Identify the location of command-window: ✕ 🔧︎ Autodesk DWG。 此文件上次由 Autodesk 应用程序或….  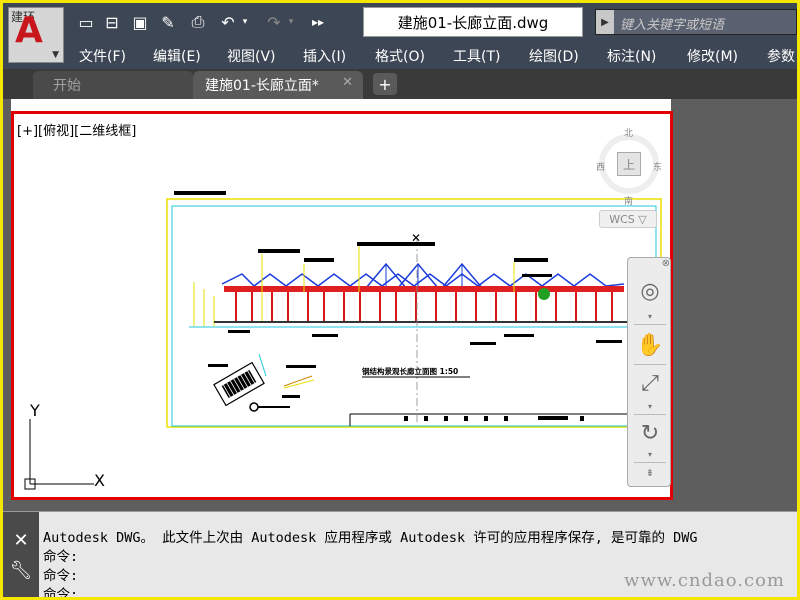
(400, 554).